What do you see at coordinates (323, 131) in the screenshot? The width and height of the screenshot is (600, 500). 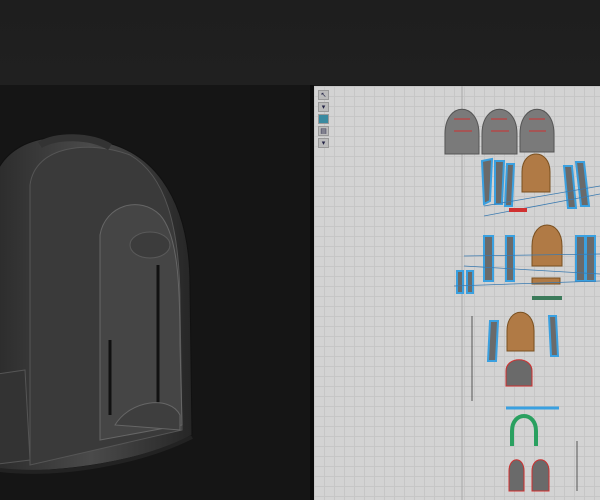 I see `edit-pattern-icon: ▤` at bounding box center [323, 131].